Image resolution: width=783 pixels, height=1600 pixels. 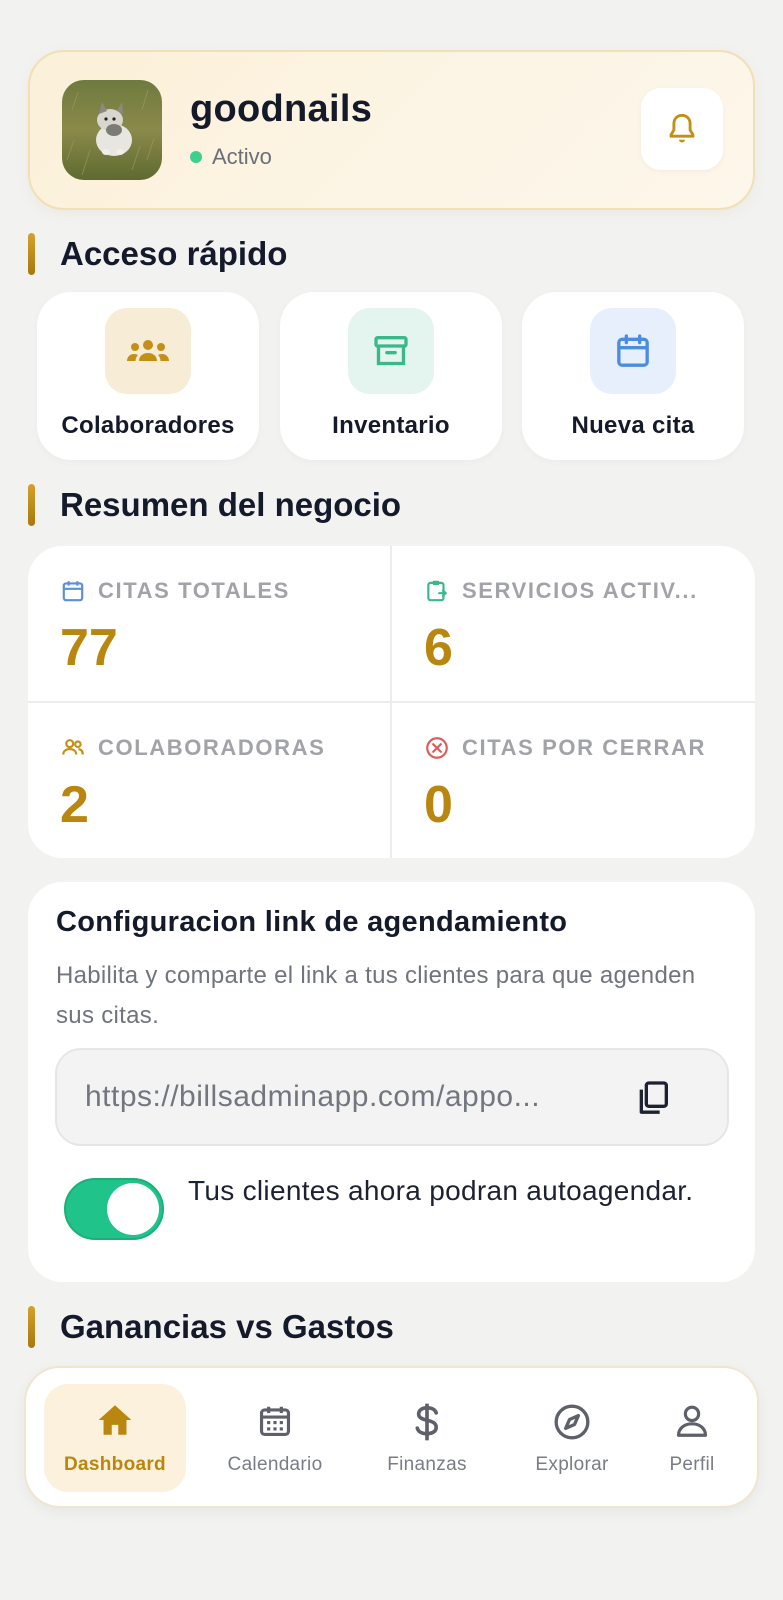 I want to click on nav-dashboard: Dashboard, so click(x=115, y=1438).